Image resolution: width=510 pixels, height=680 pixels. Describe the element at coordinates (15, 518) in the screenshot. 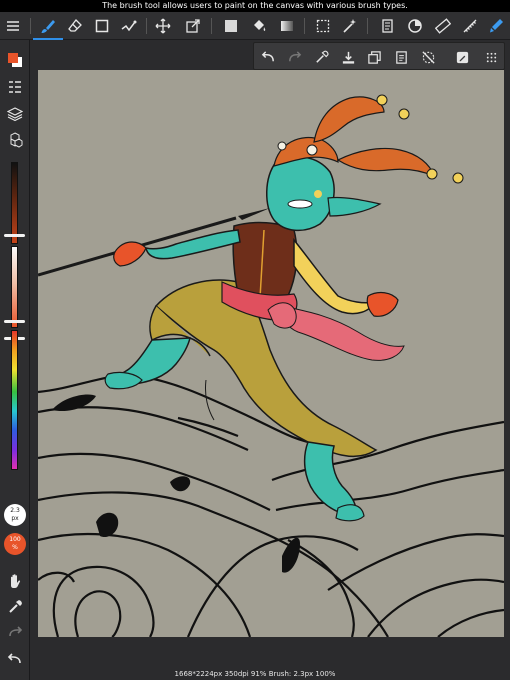

I see `brush-size-unit: px` at that location.